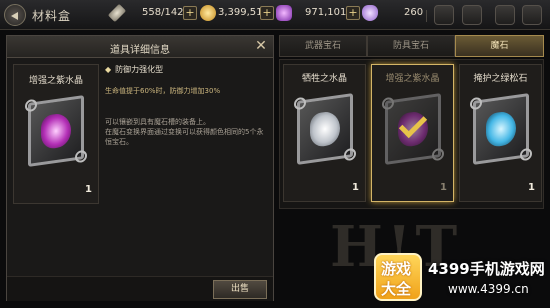 The image size is (550, 308). Describe the element at coordinates (488, 289) in the screenshot. I see `watermark-site-url: www.4399.cn` at that location.